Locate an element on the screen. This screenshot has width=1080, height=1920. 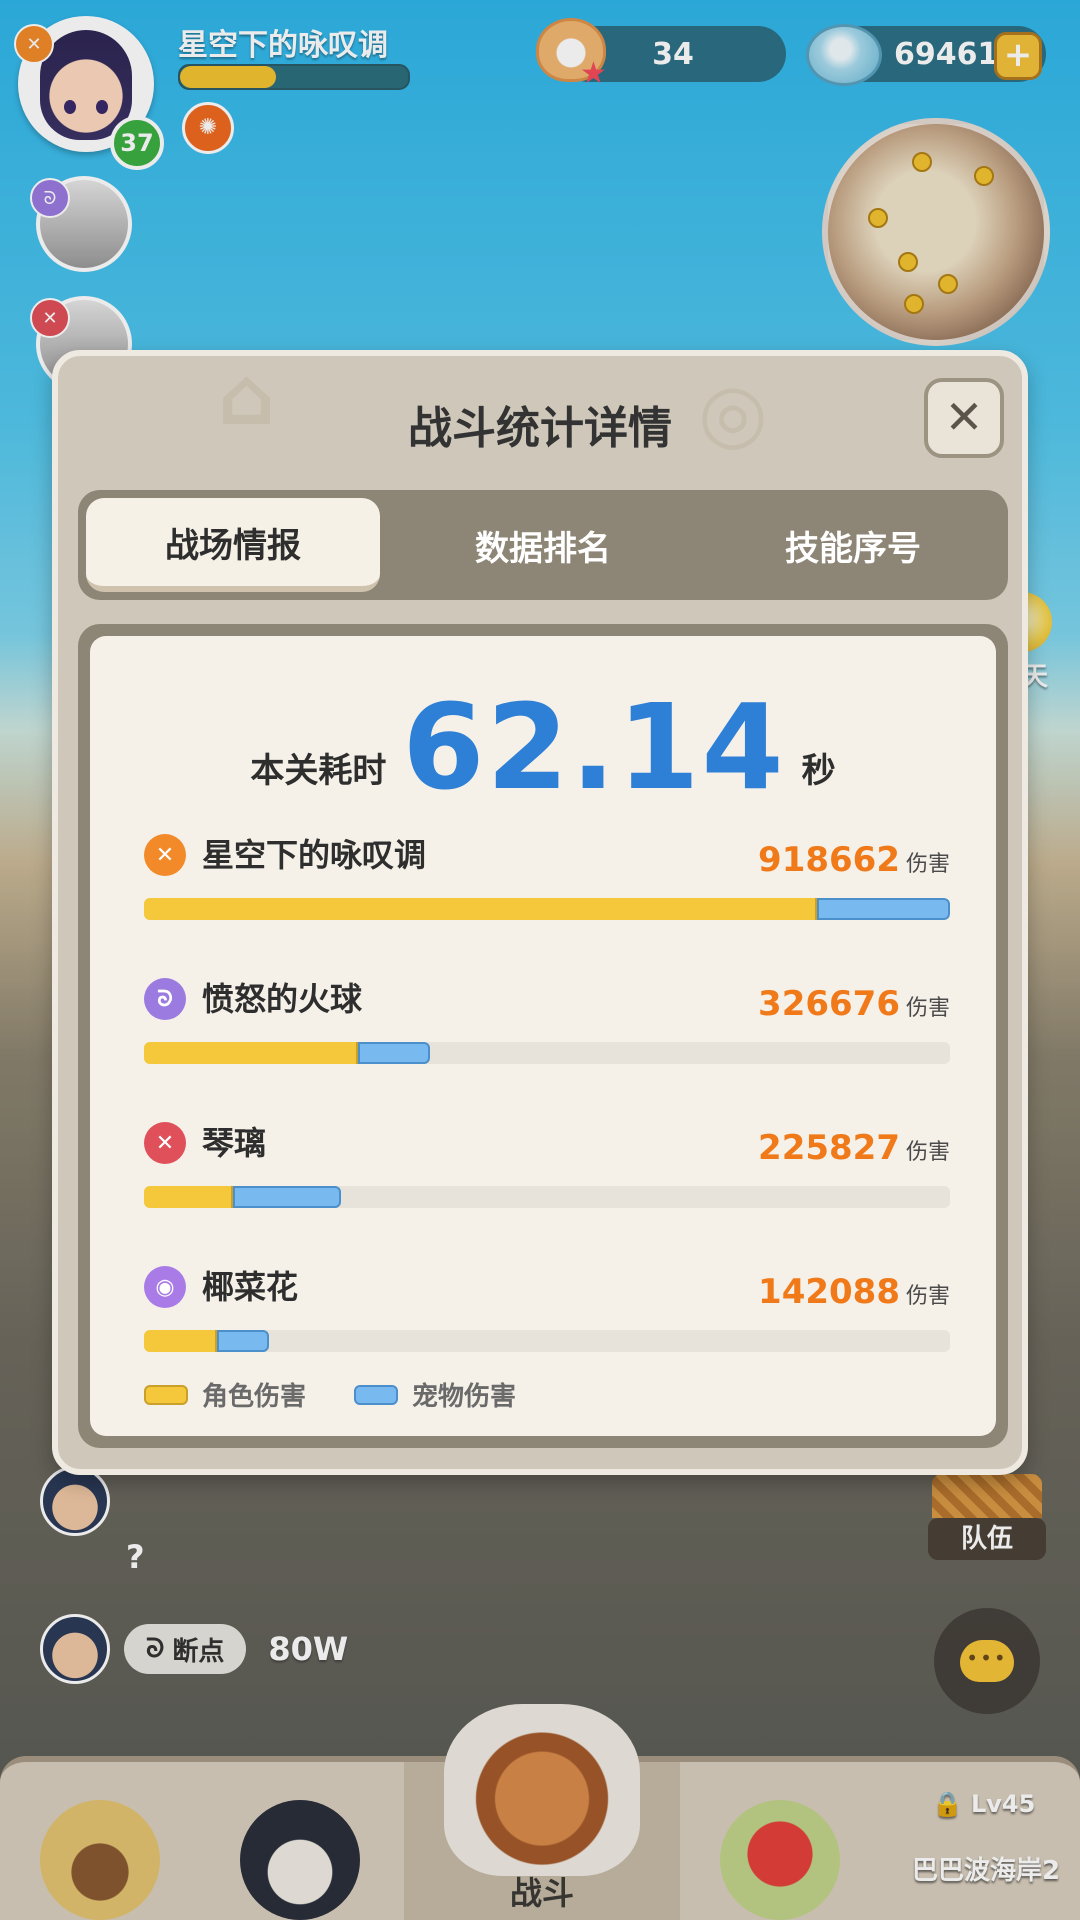
tab-data-ranking: 数据排名 is located at coordinates (543, 545).